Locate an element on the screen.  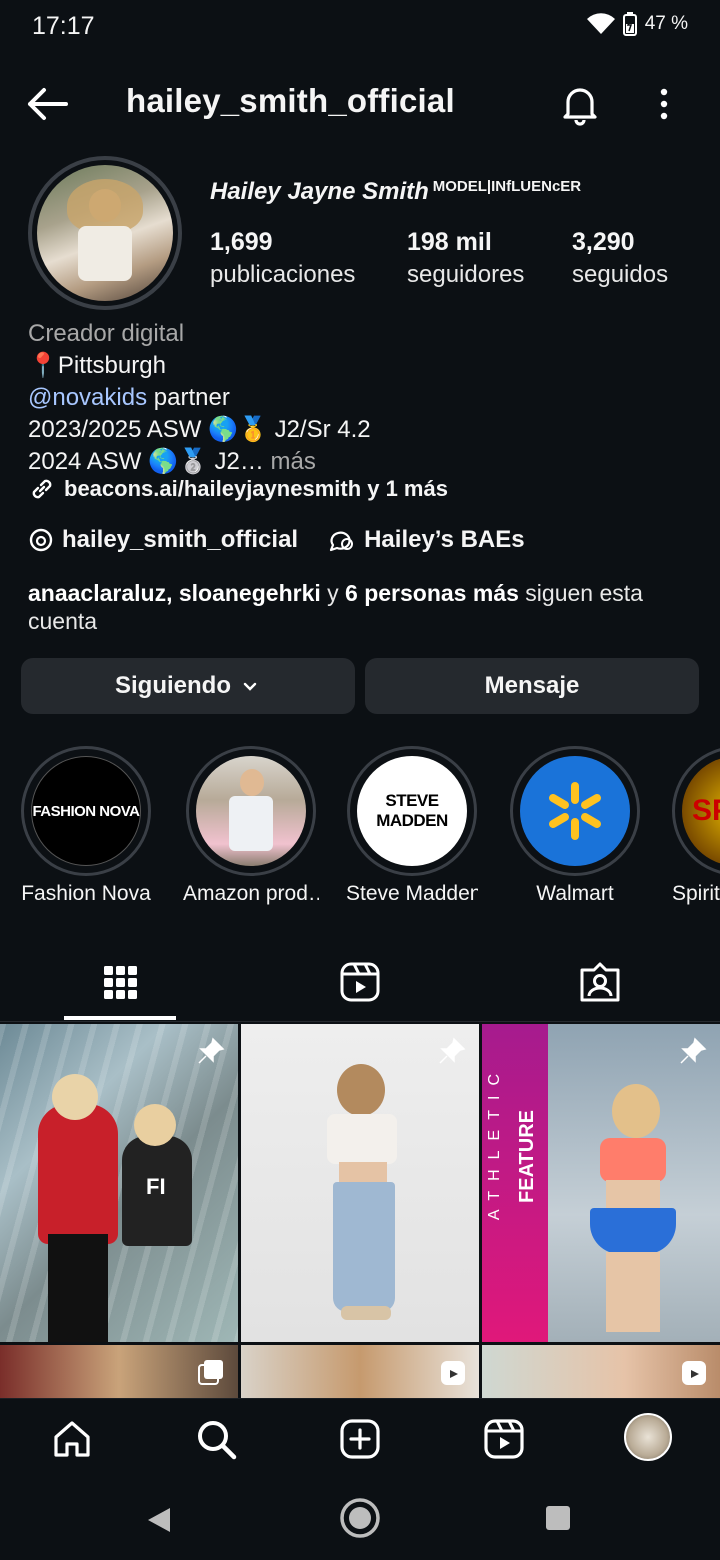
threads-icon is located at coordinates (41, 540).